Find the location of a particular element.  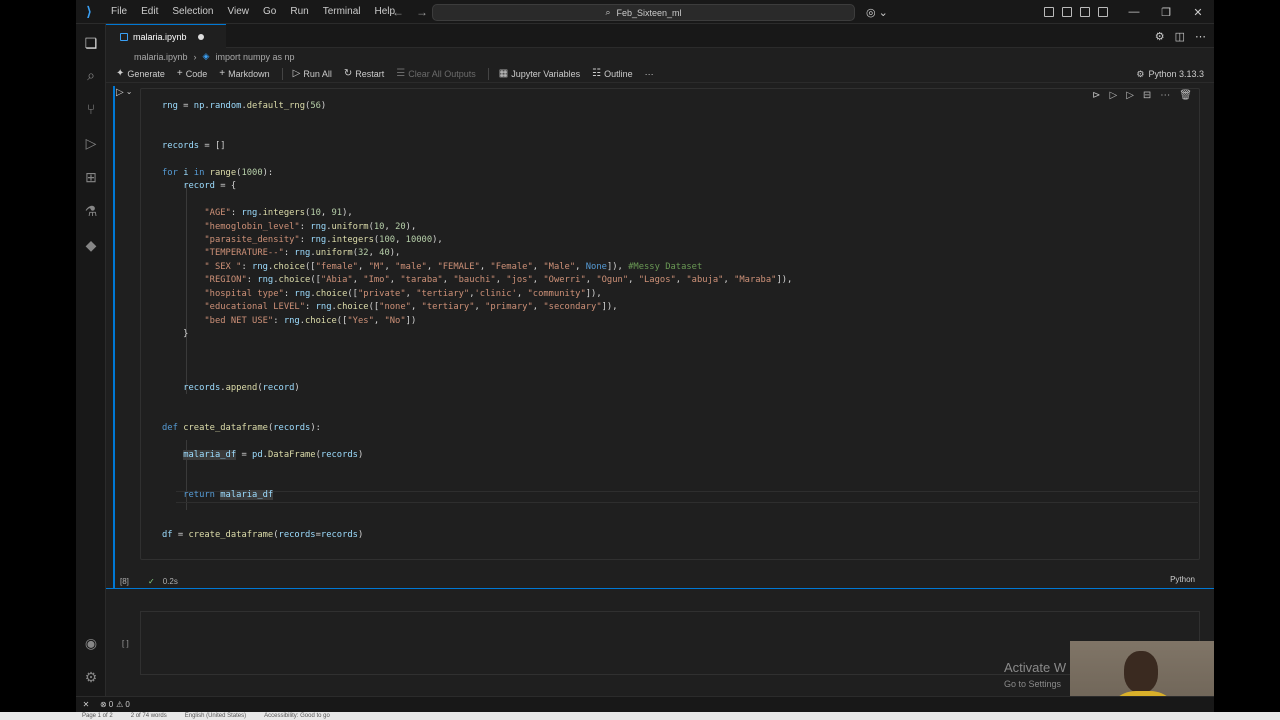

more-toolbar-button: ··· is located at coordinates (649, 74).